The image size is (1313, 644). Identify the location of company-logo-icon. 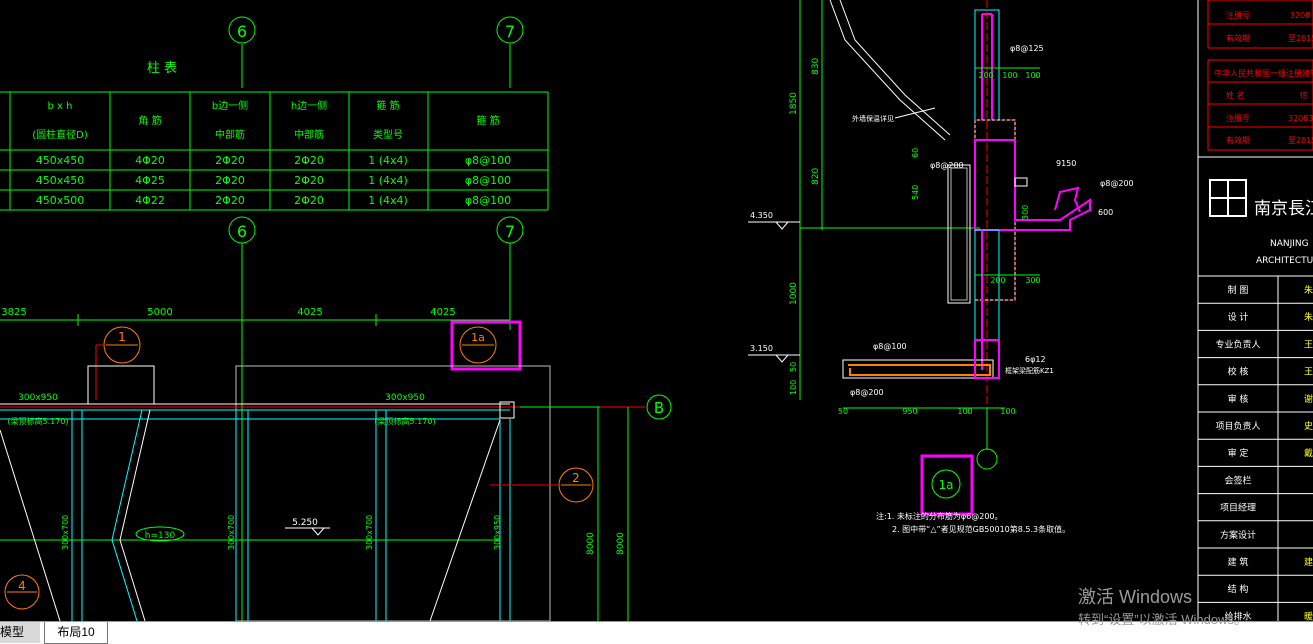
(1228, 198).